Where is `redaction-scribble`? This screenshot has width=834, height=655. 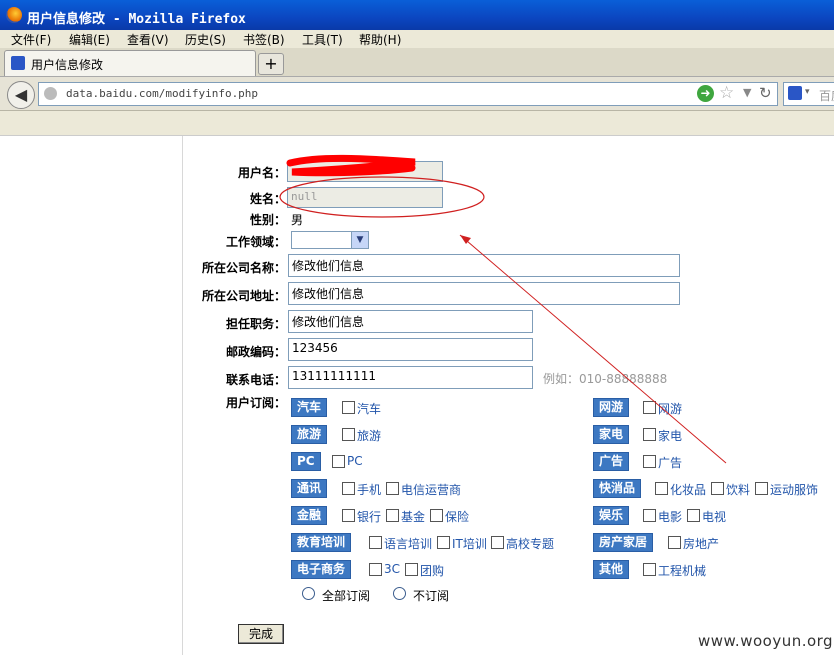
redaction-scribble is located at coordinates (351, 165).